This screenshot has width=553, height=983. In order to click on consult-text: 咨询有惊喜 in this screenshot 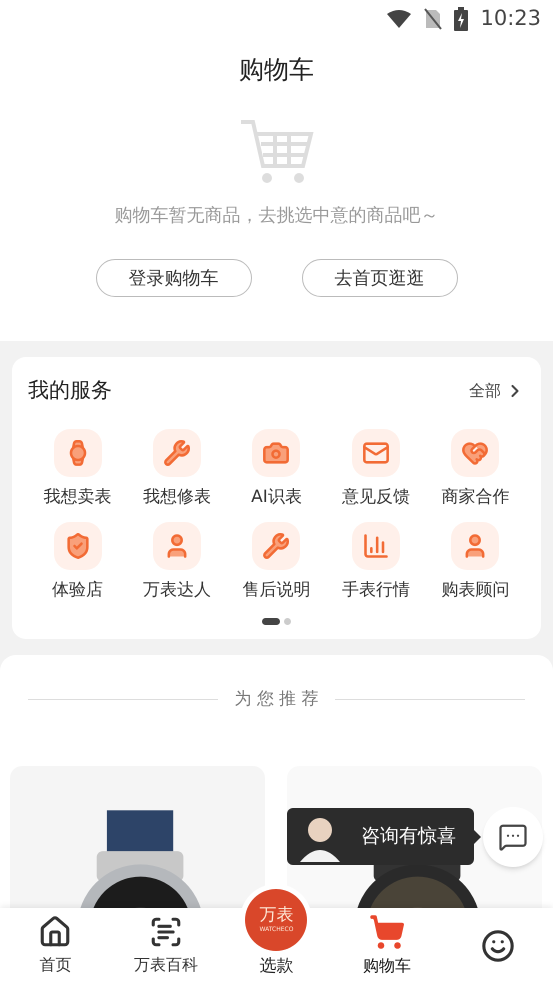, I will do `click(408, 837)`.